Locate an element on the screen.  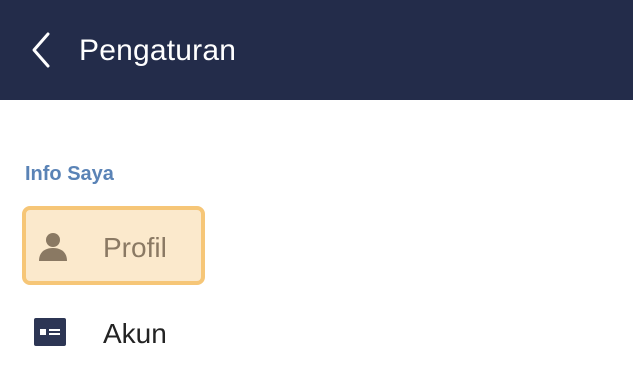
menu-item-label: Akun is located at coordinates (135, 333).